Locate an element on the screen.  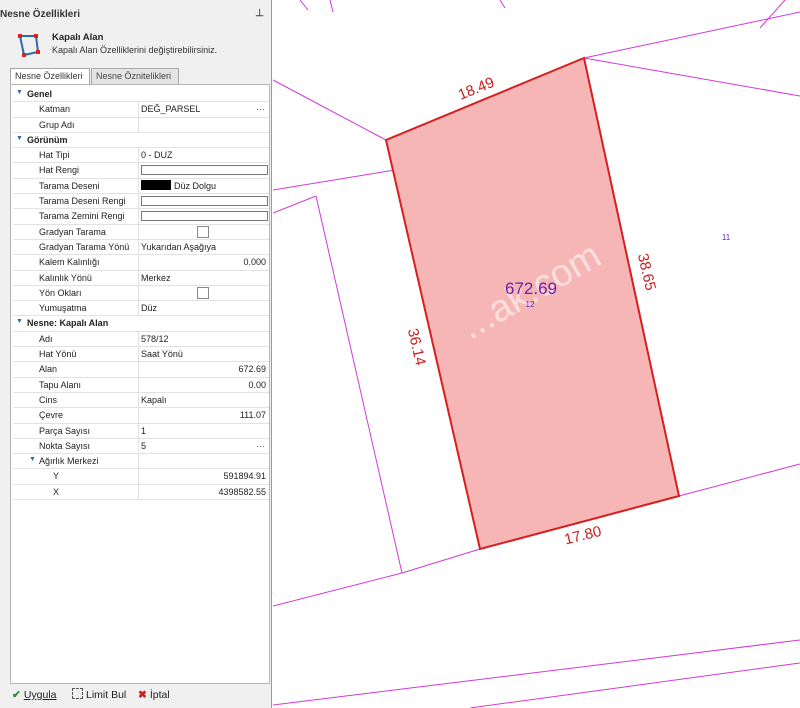
property-name: Kalem Kalınlığı is located at coordinates (76, 262).